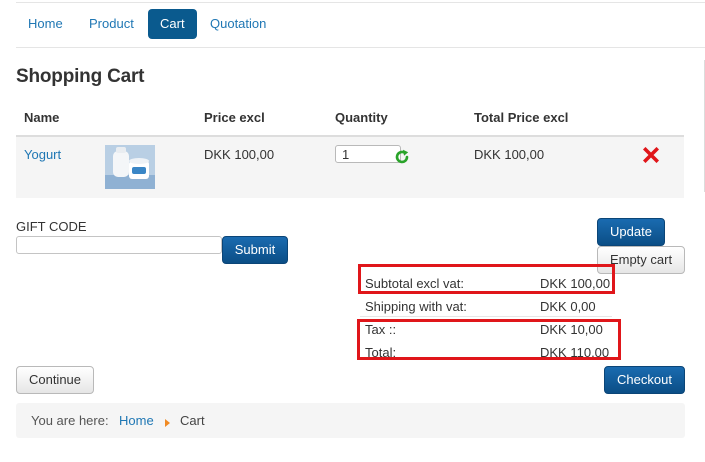  What do you see at coordinates (45, 24) in the screenshot?
I see `nav-tab-home: Home` at bounding box center [45, 24].